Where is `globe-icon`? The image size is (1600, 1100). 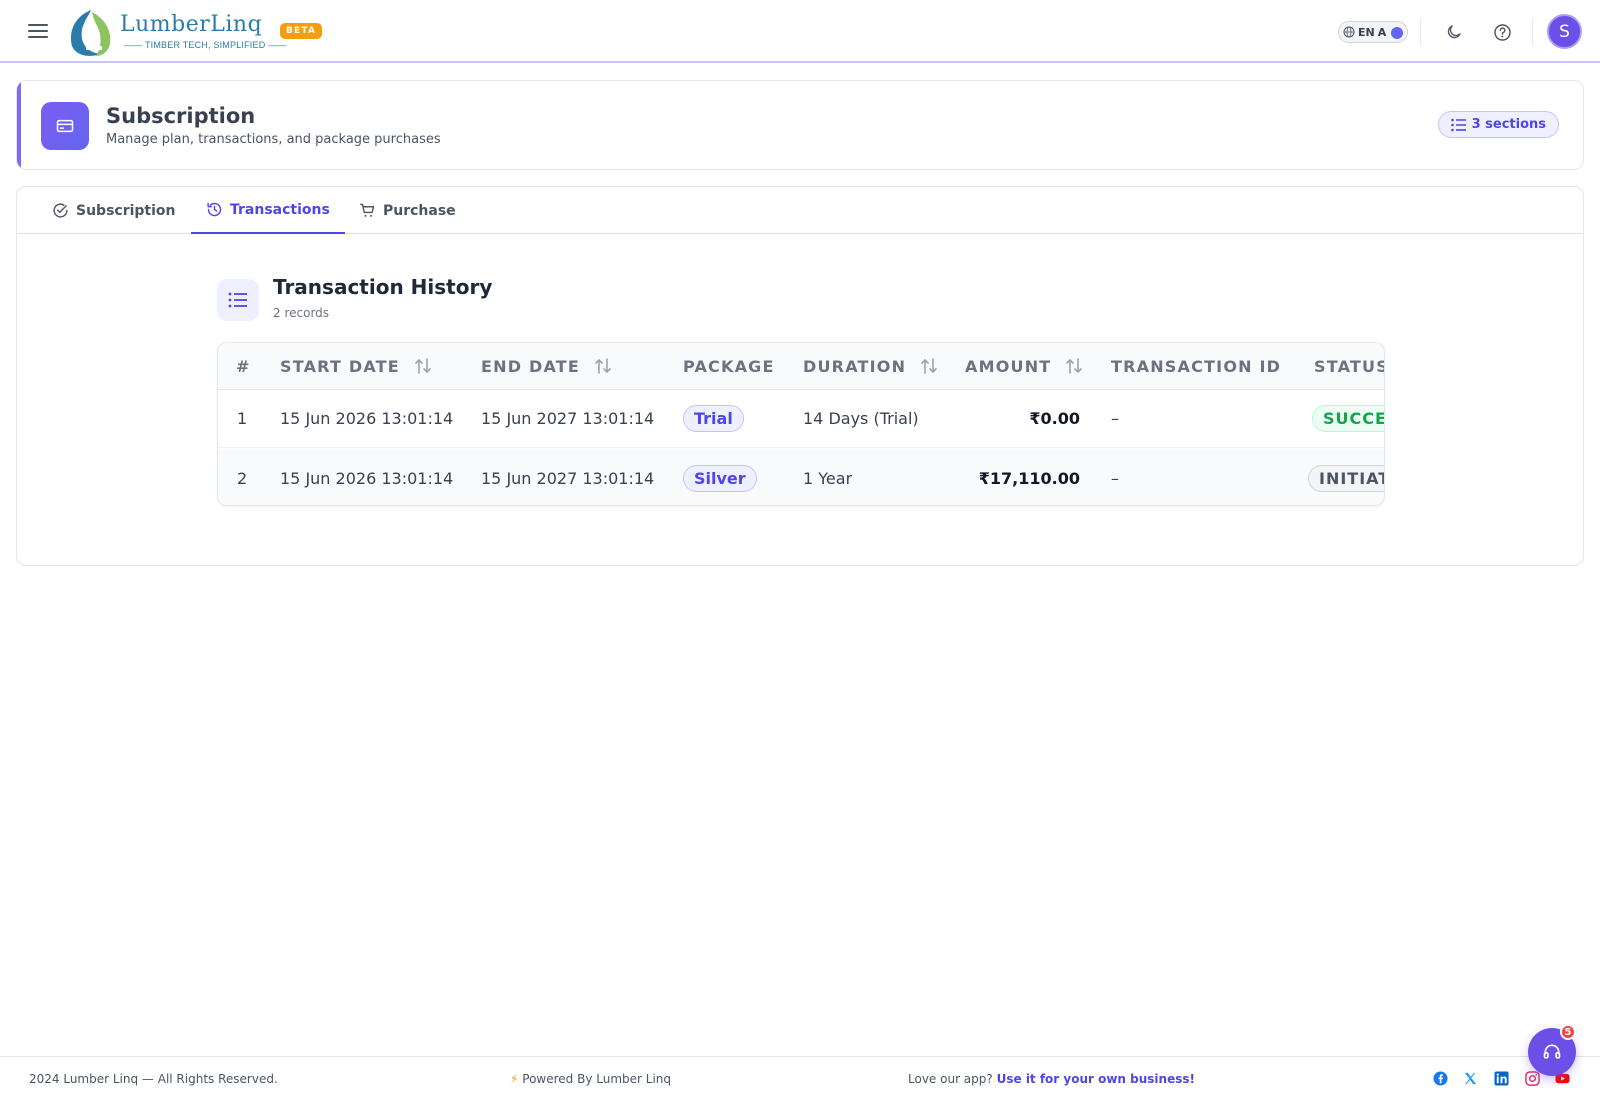
globe-icon is located at coordinates (1349, 32).